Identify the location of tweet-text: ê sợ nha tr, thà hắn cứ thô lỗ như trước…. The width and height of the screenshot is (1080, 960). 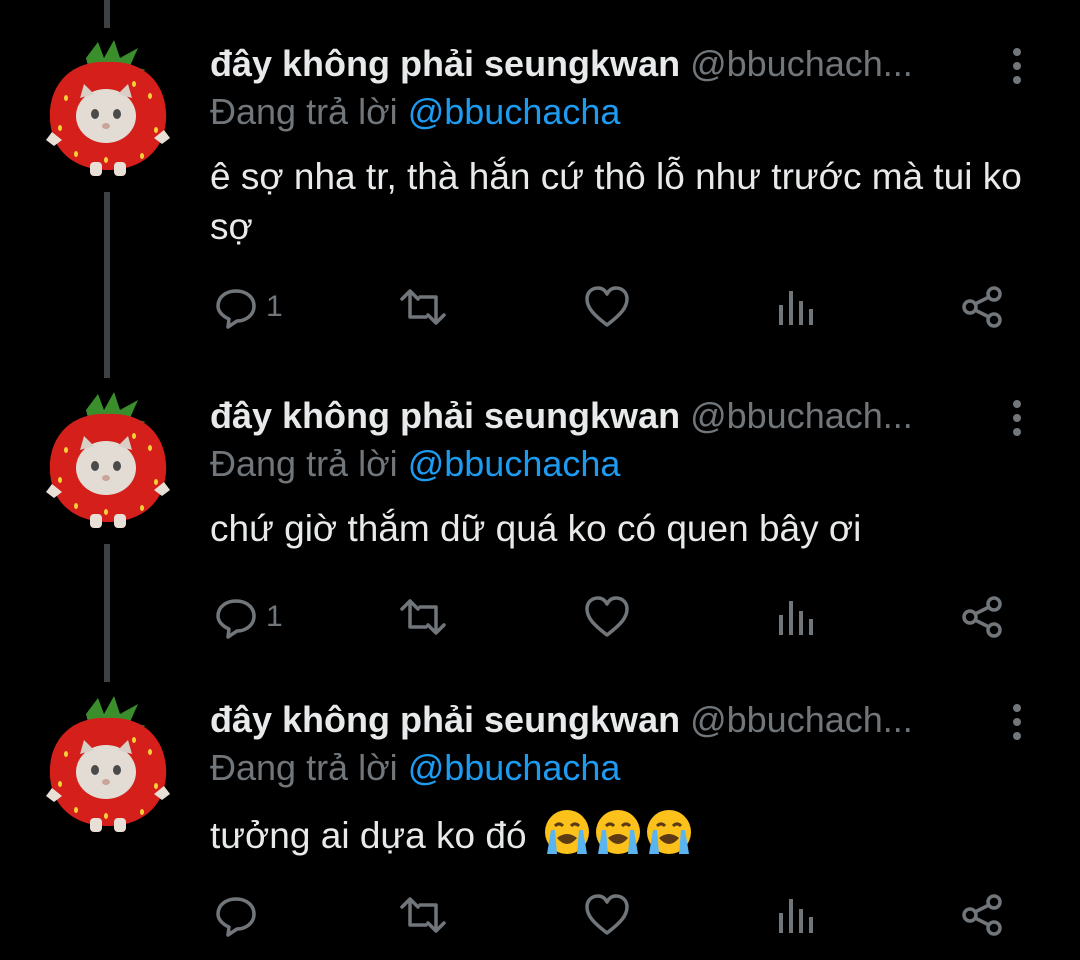
(616, 201).